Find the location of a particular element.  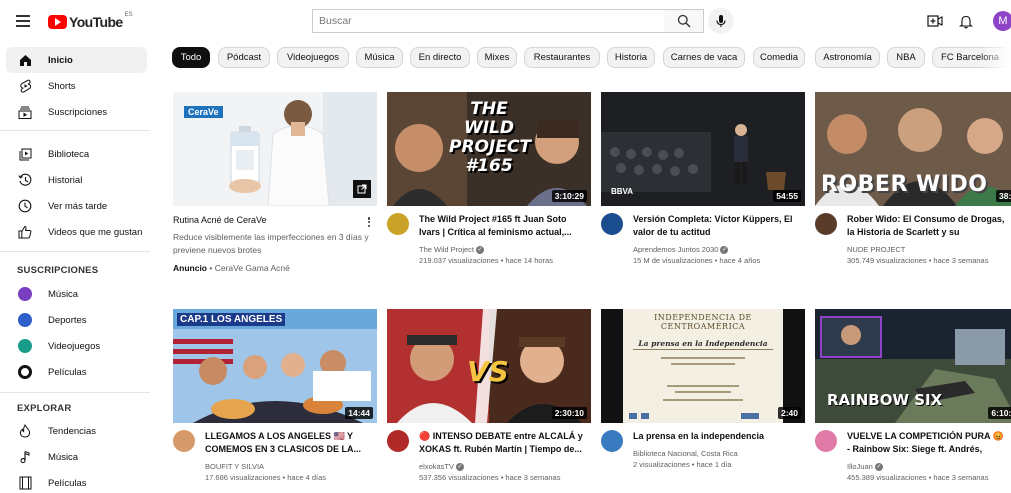

sidebar-item-explorar-musica: Música is located at coordinates (76, 457).